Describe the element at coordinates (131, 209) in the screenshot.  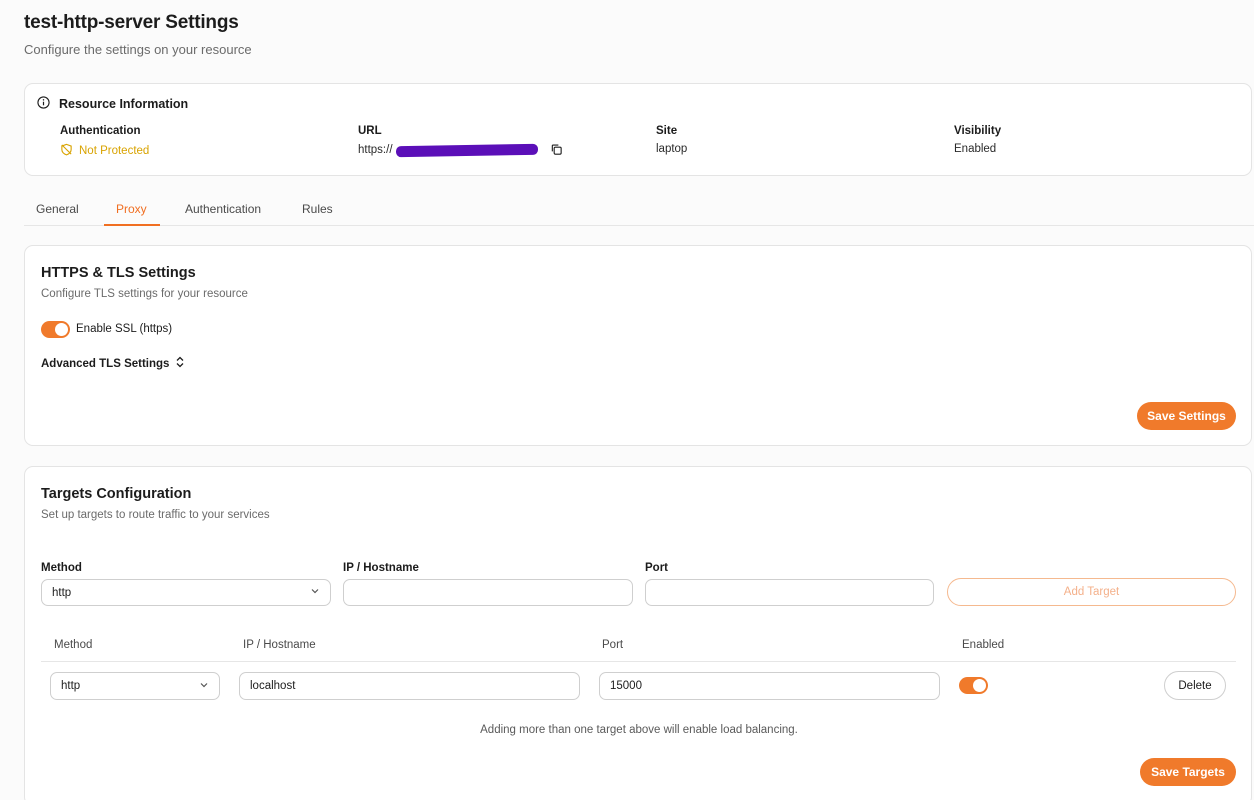
I see `tab-proxy: Proxy` at that location.